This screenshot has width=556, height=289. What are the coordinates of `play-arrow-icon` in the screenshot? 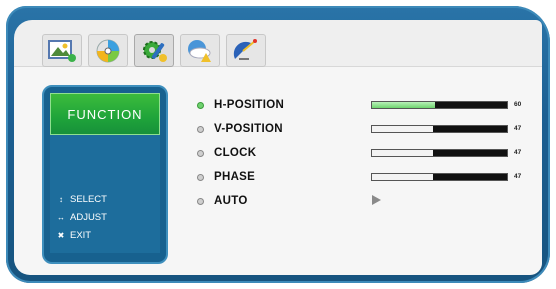 It's located at (376, 200).